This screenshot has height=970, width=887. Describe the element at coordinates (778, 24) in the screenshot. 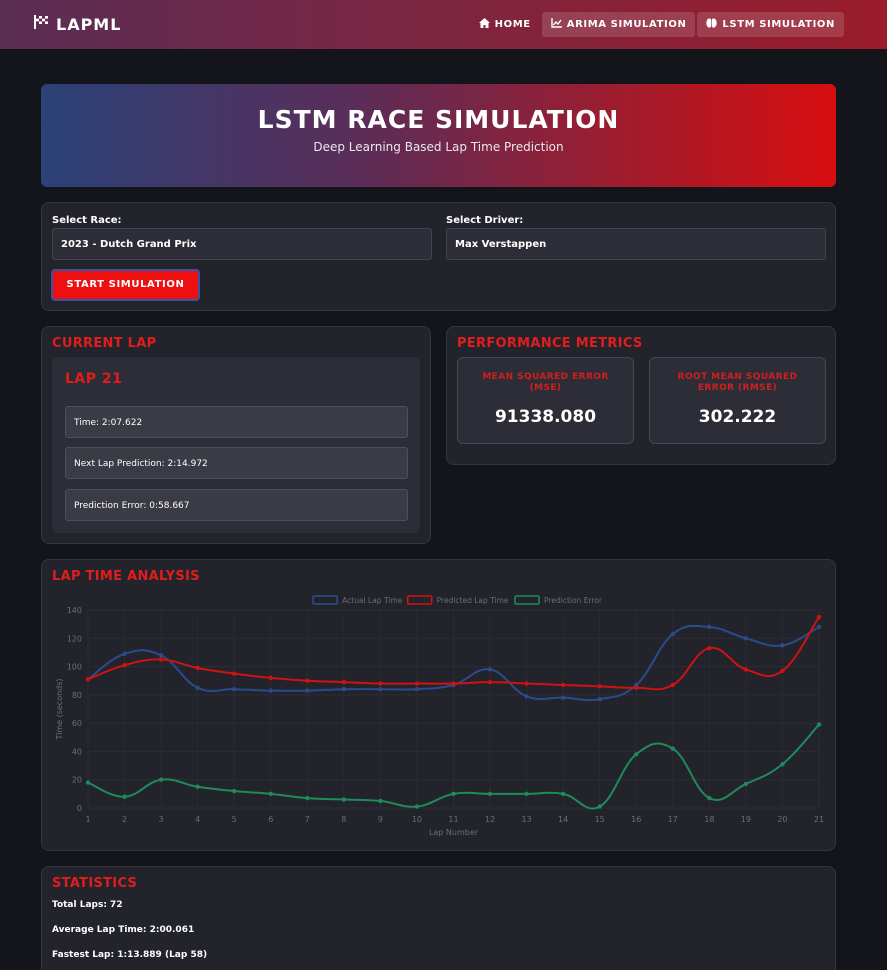

I see `nav-lstm-label: LSTM SIMULATION` at that location.